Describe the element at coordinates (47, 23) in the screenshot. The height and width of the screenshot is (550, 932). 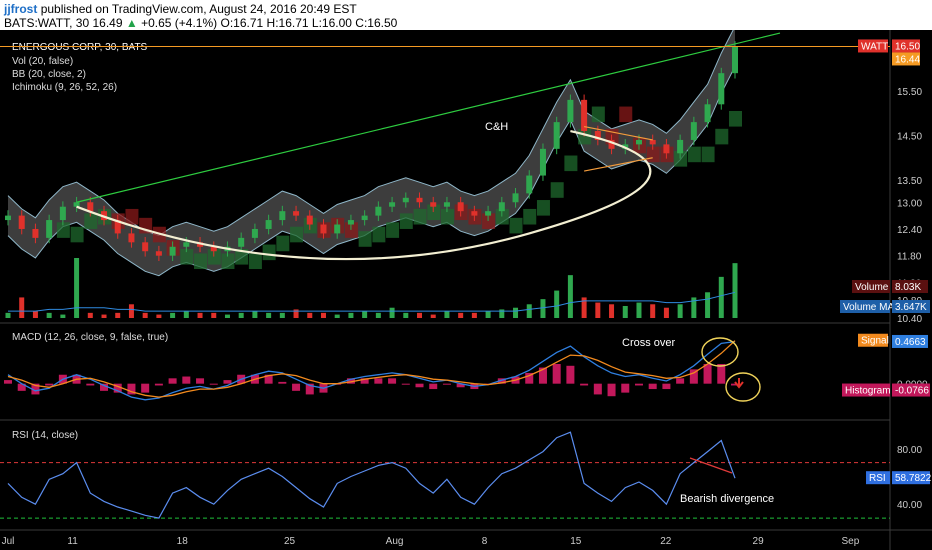
I see `symbol-label: BATS:WATT, 30` at that location.